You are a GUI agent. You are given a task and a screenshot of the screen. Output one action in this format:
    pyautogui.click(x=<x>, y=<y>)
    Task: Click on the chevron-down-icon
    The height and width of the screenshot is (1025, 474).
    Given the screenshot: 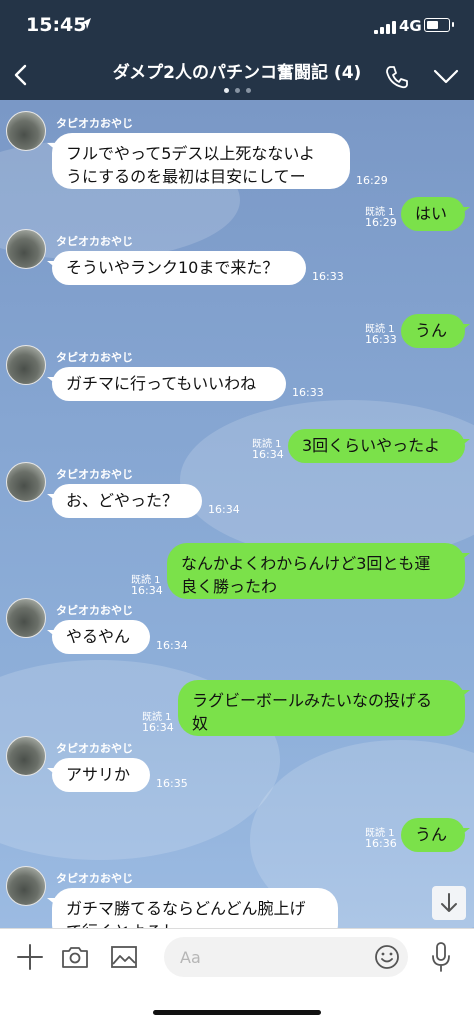 What is the action you would take?
    pyautogui.click(x=446, y=76)
    